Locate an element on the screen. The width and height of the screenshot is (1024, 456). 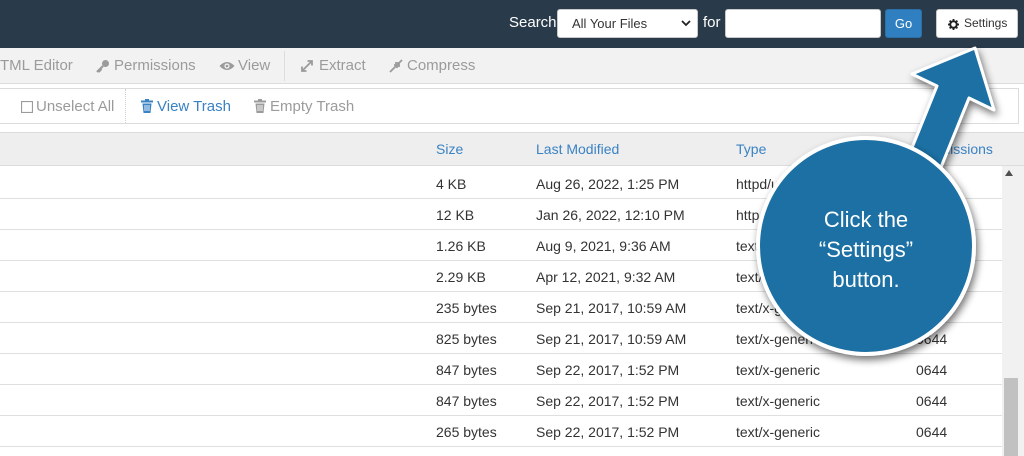
unselect-all-label: Unselect All is located at coordinates (75, 106).